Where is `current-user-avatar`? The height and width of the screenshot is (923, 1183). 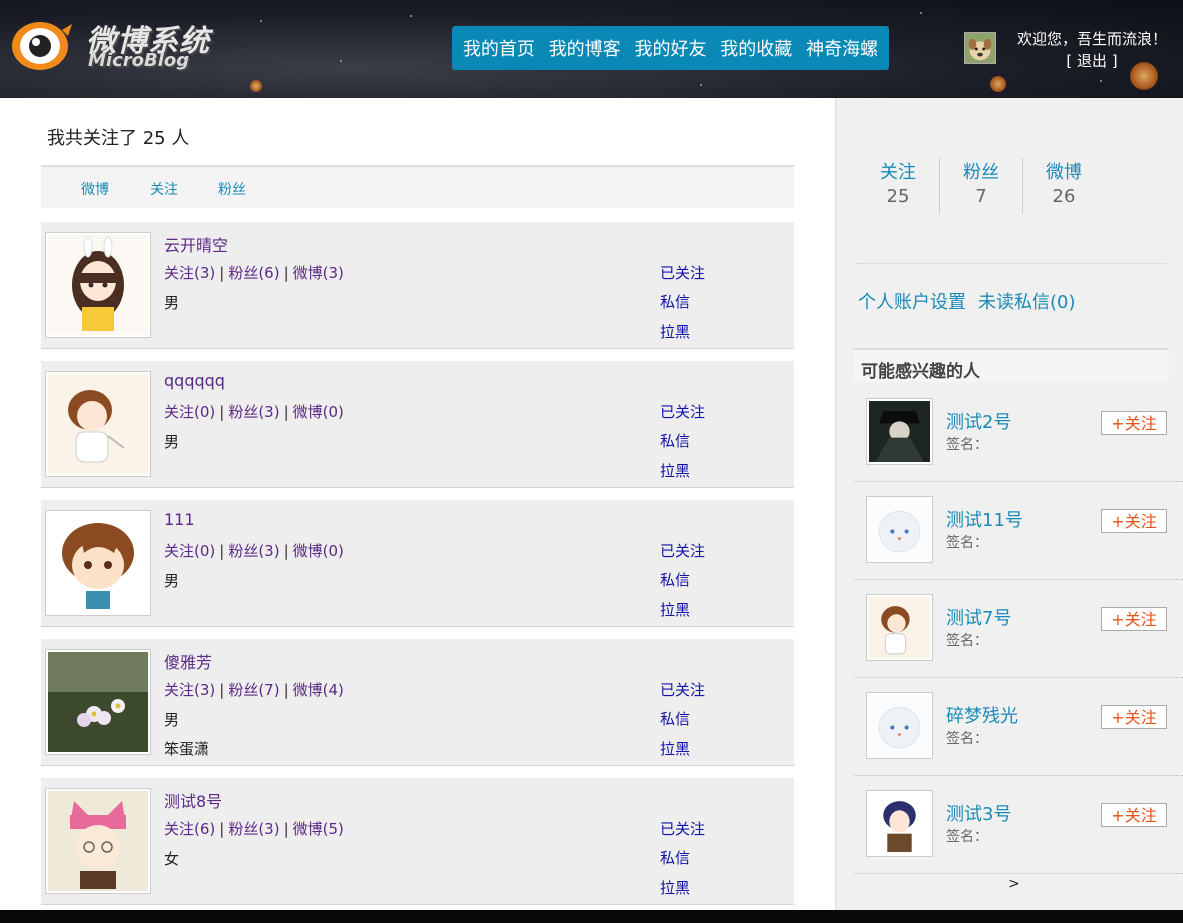 current-user-avatar is located at coordinates (980, 48).